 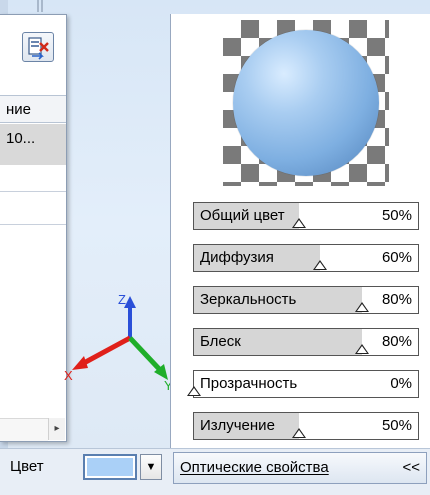 I want to click on collapse-chevron-icon: <<, so click(x=411, y=467).